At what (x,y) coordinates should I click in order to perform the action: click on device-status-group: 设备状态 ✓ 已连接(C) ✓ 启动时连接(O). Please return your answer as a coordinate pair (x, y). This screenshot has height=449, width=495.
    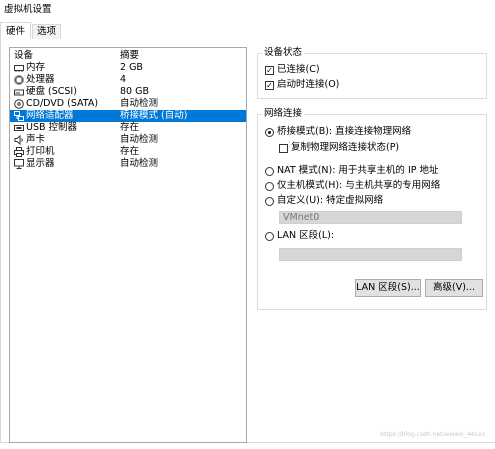
    Looking at the image, I should click on (372, 73).